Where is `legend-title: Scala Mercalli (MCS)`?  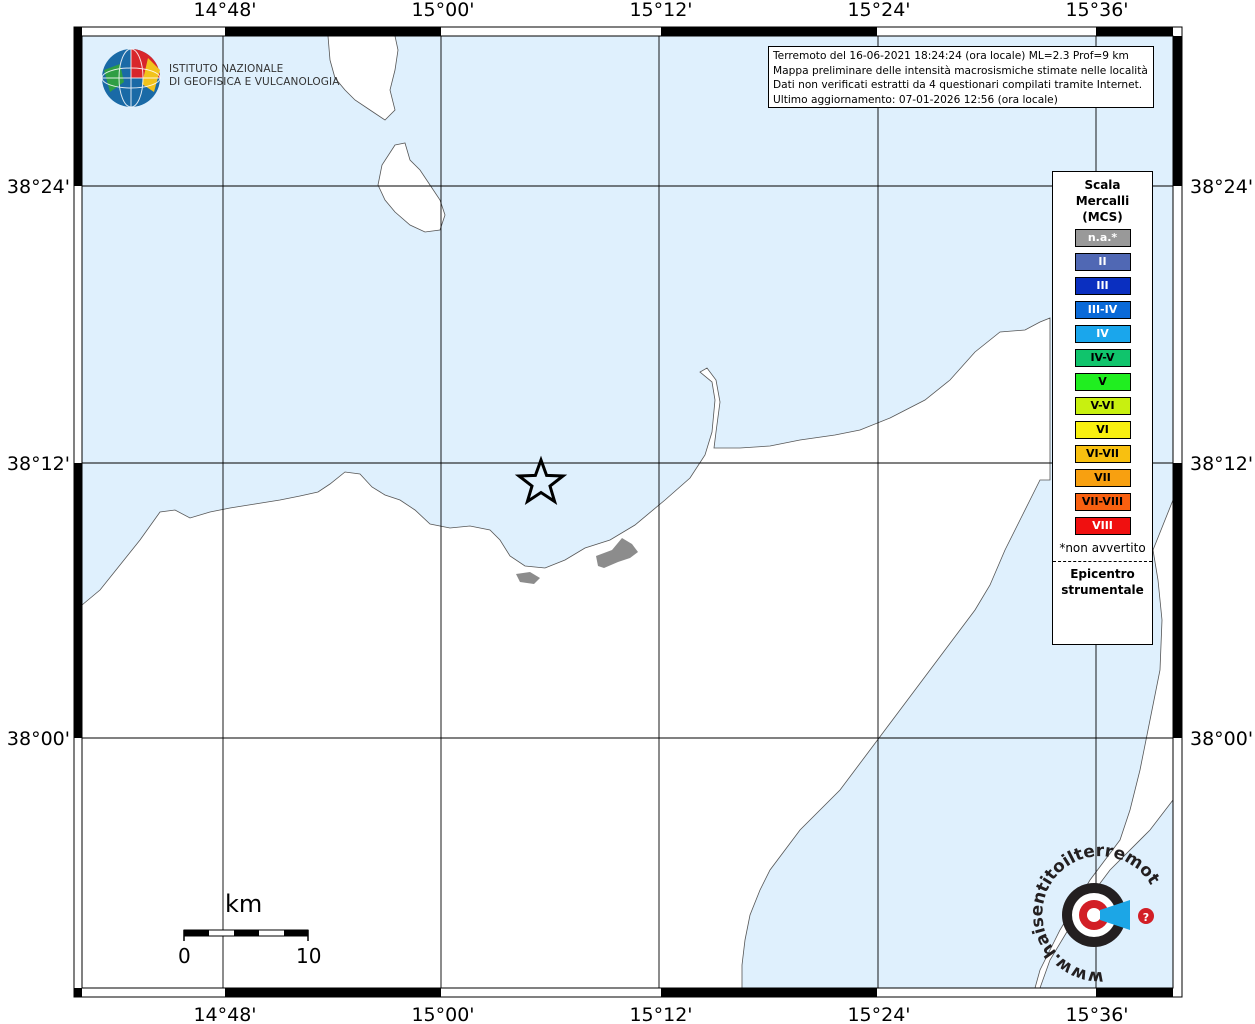
legend-title: Scala Mercalli (MCS) is located at coordinates (1102, 201).